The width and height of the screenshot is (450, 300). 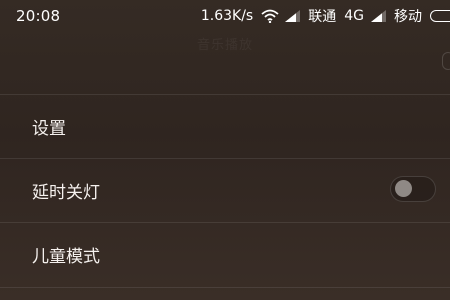 I want to click on faded-edge-control, so click(x=446, y=61).